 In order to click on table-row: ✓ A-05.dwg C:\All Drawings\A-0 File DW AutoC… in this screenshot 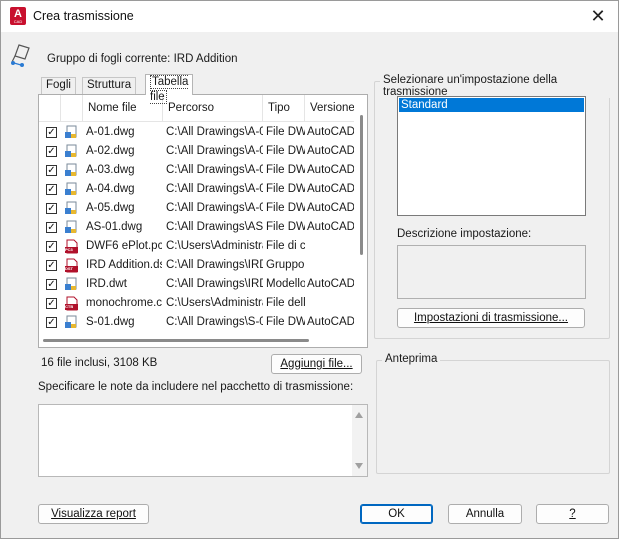, I will do `click(197, 208)`.